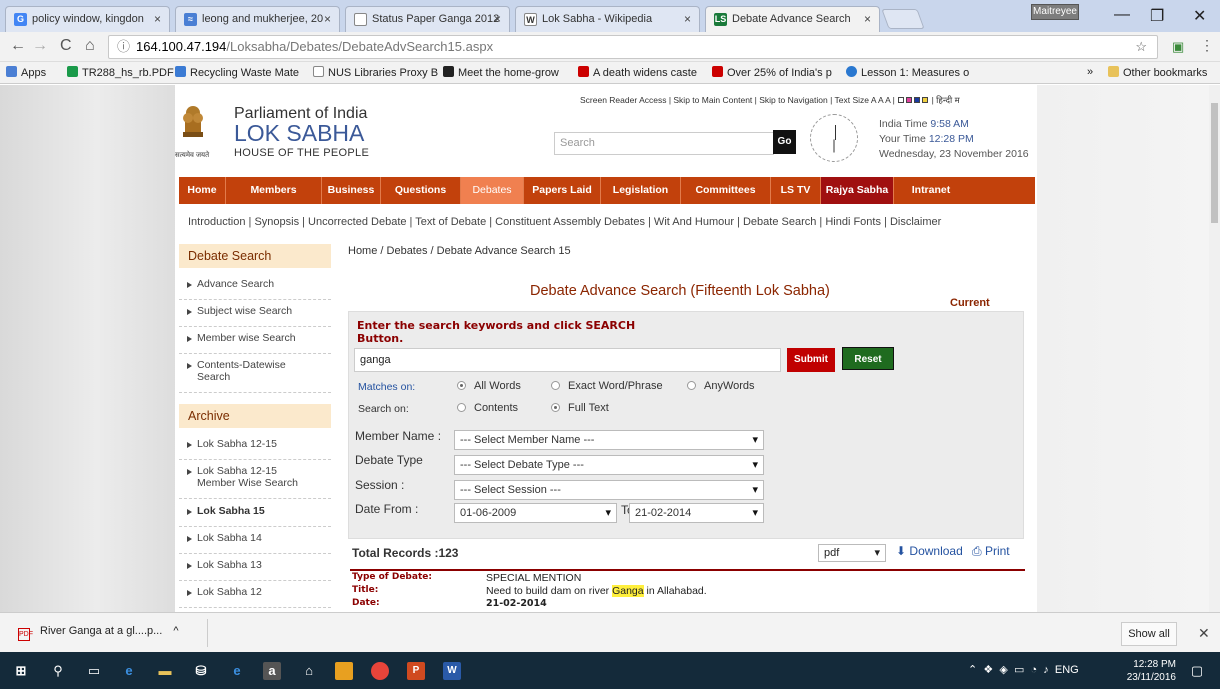 This screenshot has height=689, width=1220. I want to click on date-to-select: 21-02-2014, so click(696, 513).